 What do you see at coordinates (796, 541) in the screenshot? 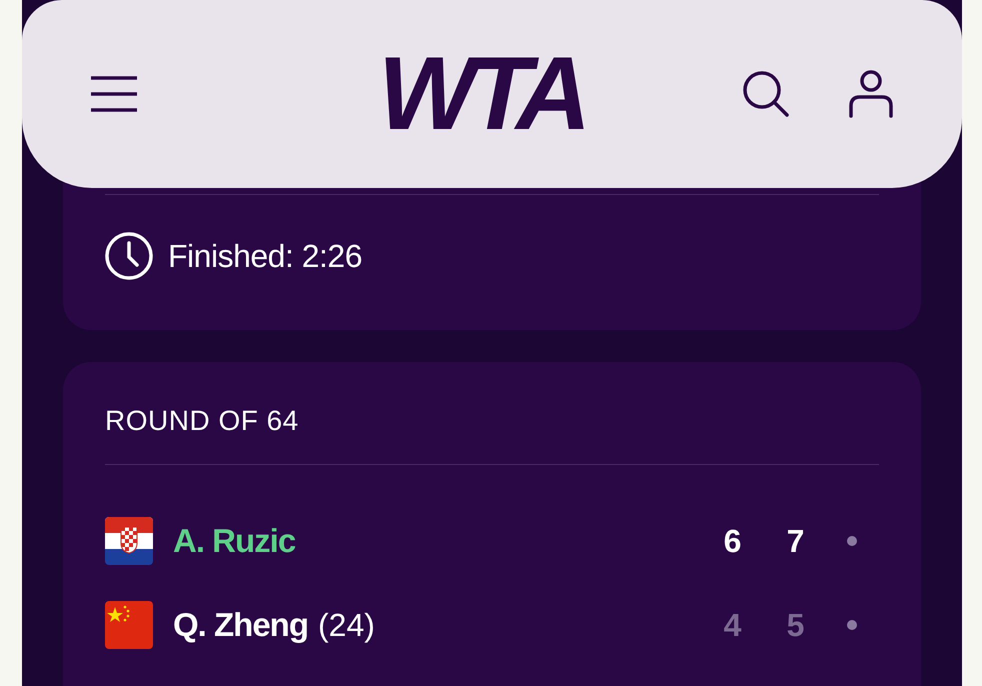
I see `set-score: 7` at bounding box center [796, 541].